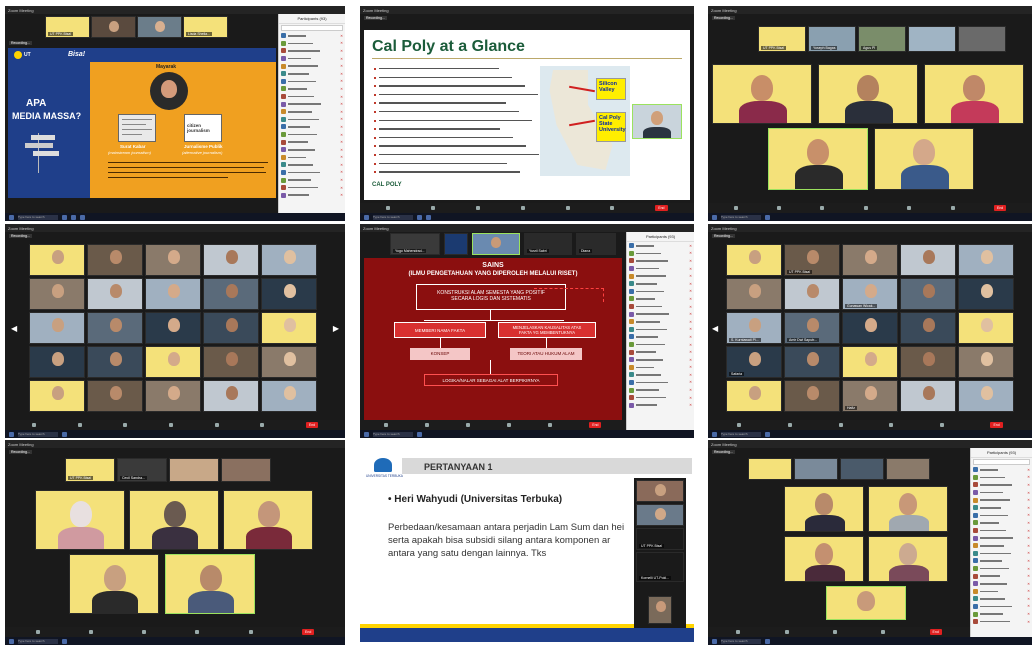  What do you see at coordinates (548, 244) in the screenshot?
I see `video-tile: Yusril Sabri` at bounding box center [548, 244].